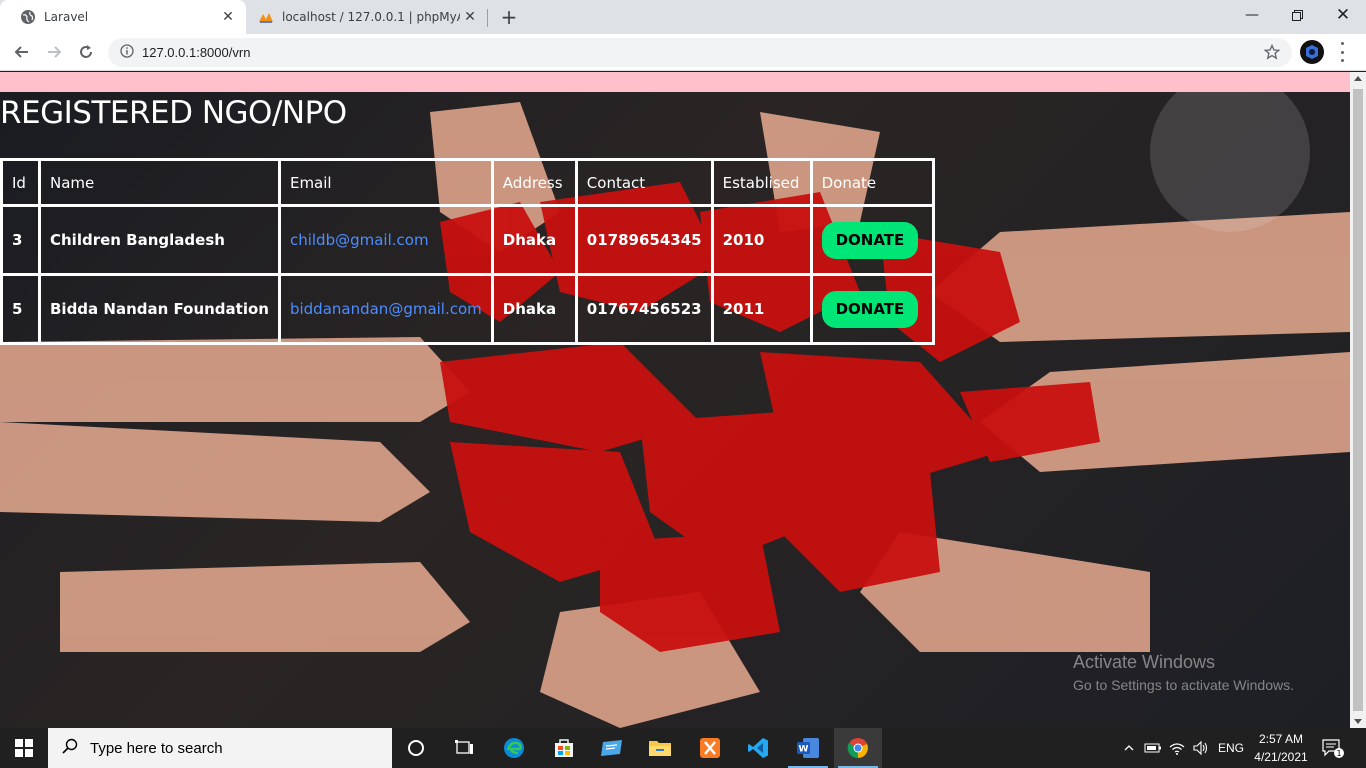 This screenshot has width=1366, height=768. I want to click on col-header-address: Address, so click(534, 182).